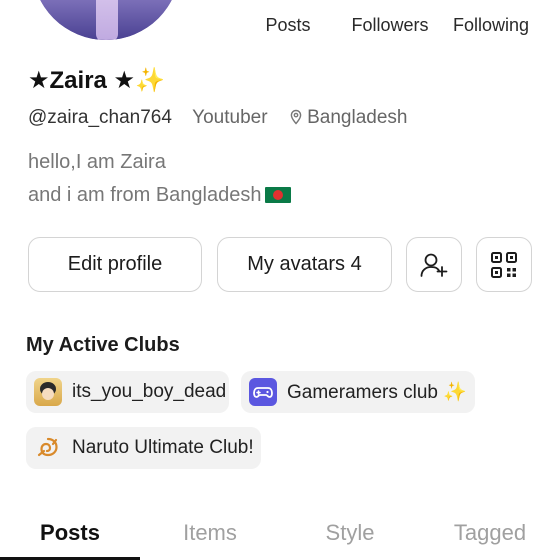 This screenshot has width=560, height=560. I want to click on profile-meta: @zaira_chan764 Youtuber Bangladesh, so click(217, 118).